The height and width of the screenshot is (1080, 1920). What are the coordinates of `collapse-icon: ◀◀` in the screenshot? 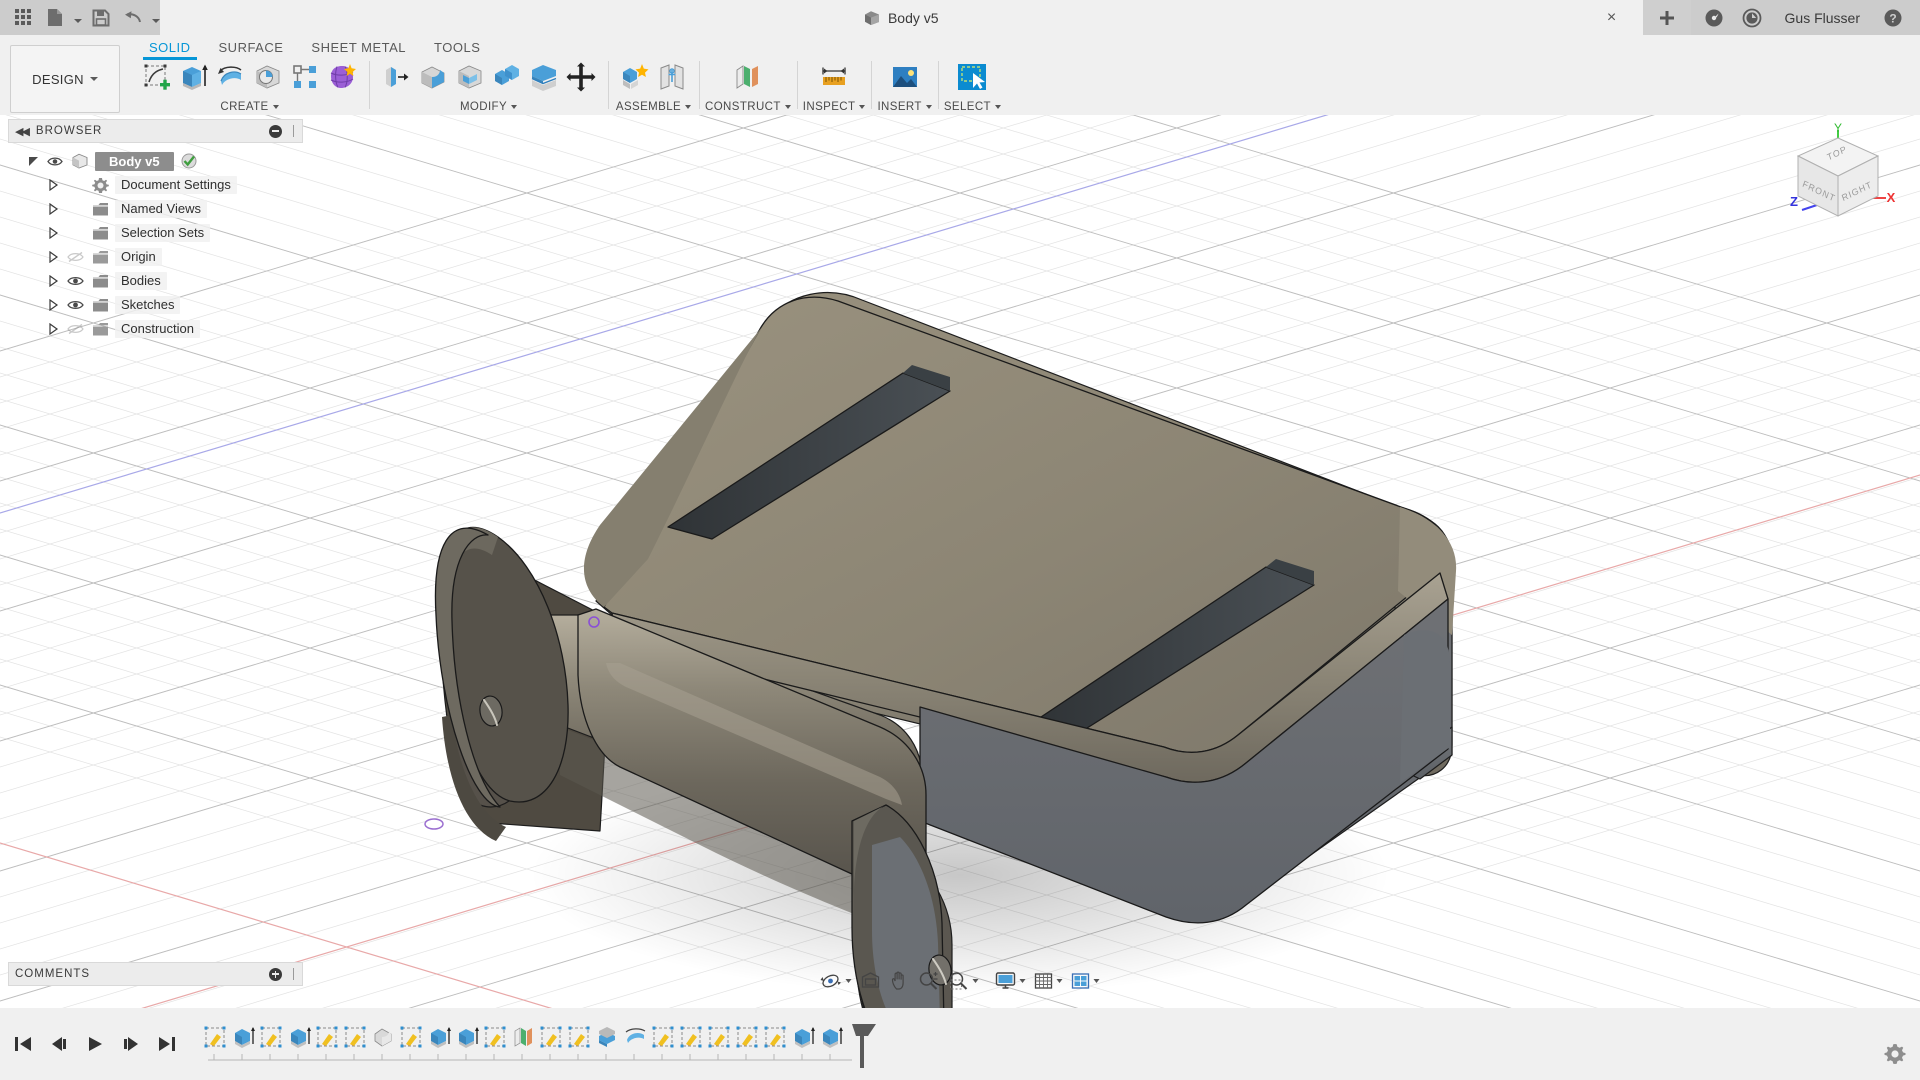 It's located at (22, 131).